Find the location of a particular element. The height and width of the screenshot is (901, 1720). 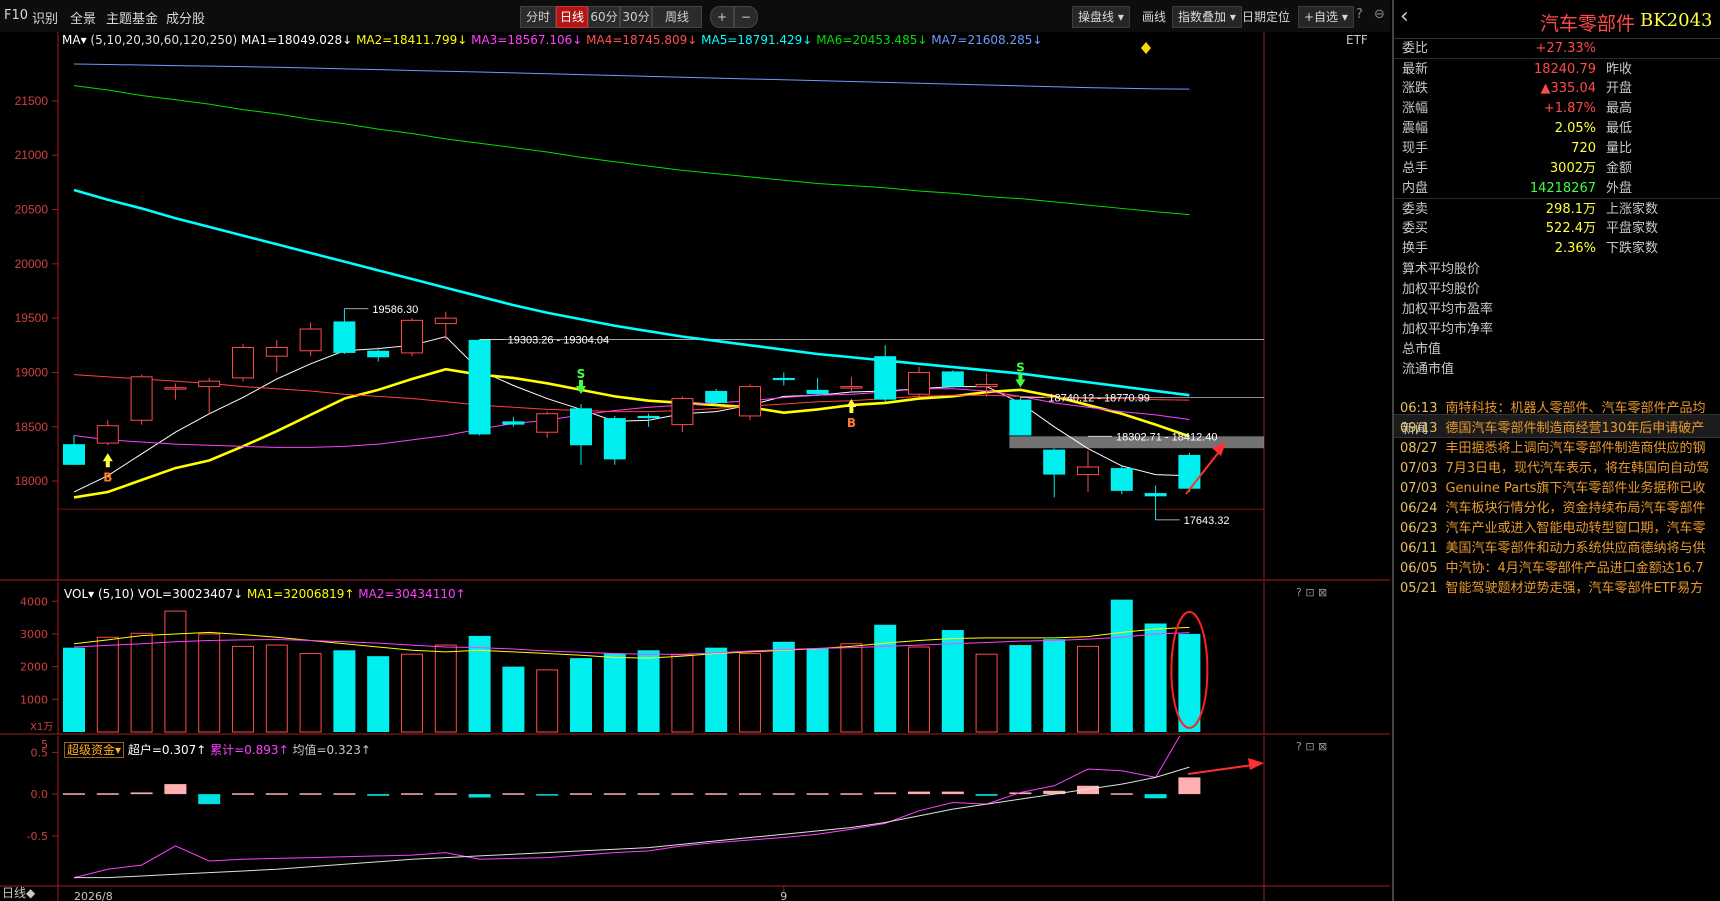

back-arrow-icon: ‹ is located at coordinates (1404, 16).